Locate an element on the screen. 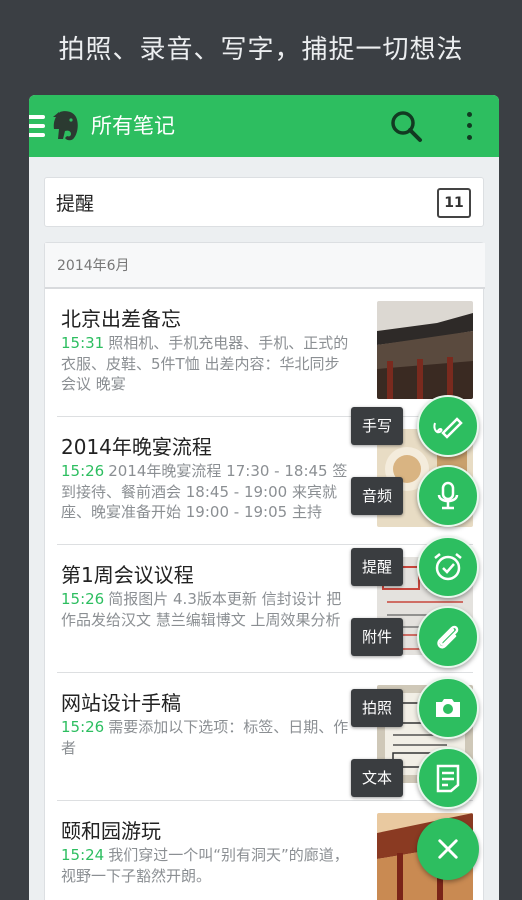 Image resolution: width=522 pixels, height=900 pixels. note-time: 15:24 is located at coordinates (83, 855).